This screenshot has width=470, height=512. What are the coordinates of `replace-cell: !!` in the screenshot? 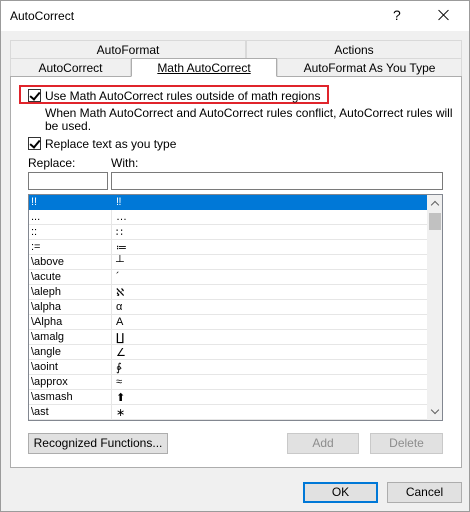 It's located at (34, 202).